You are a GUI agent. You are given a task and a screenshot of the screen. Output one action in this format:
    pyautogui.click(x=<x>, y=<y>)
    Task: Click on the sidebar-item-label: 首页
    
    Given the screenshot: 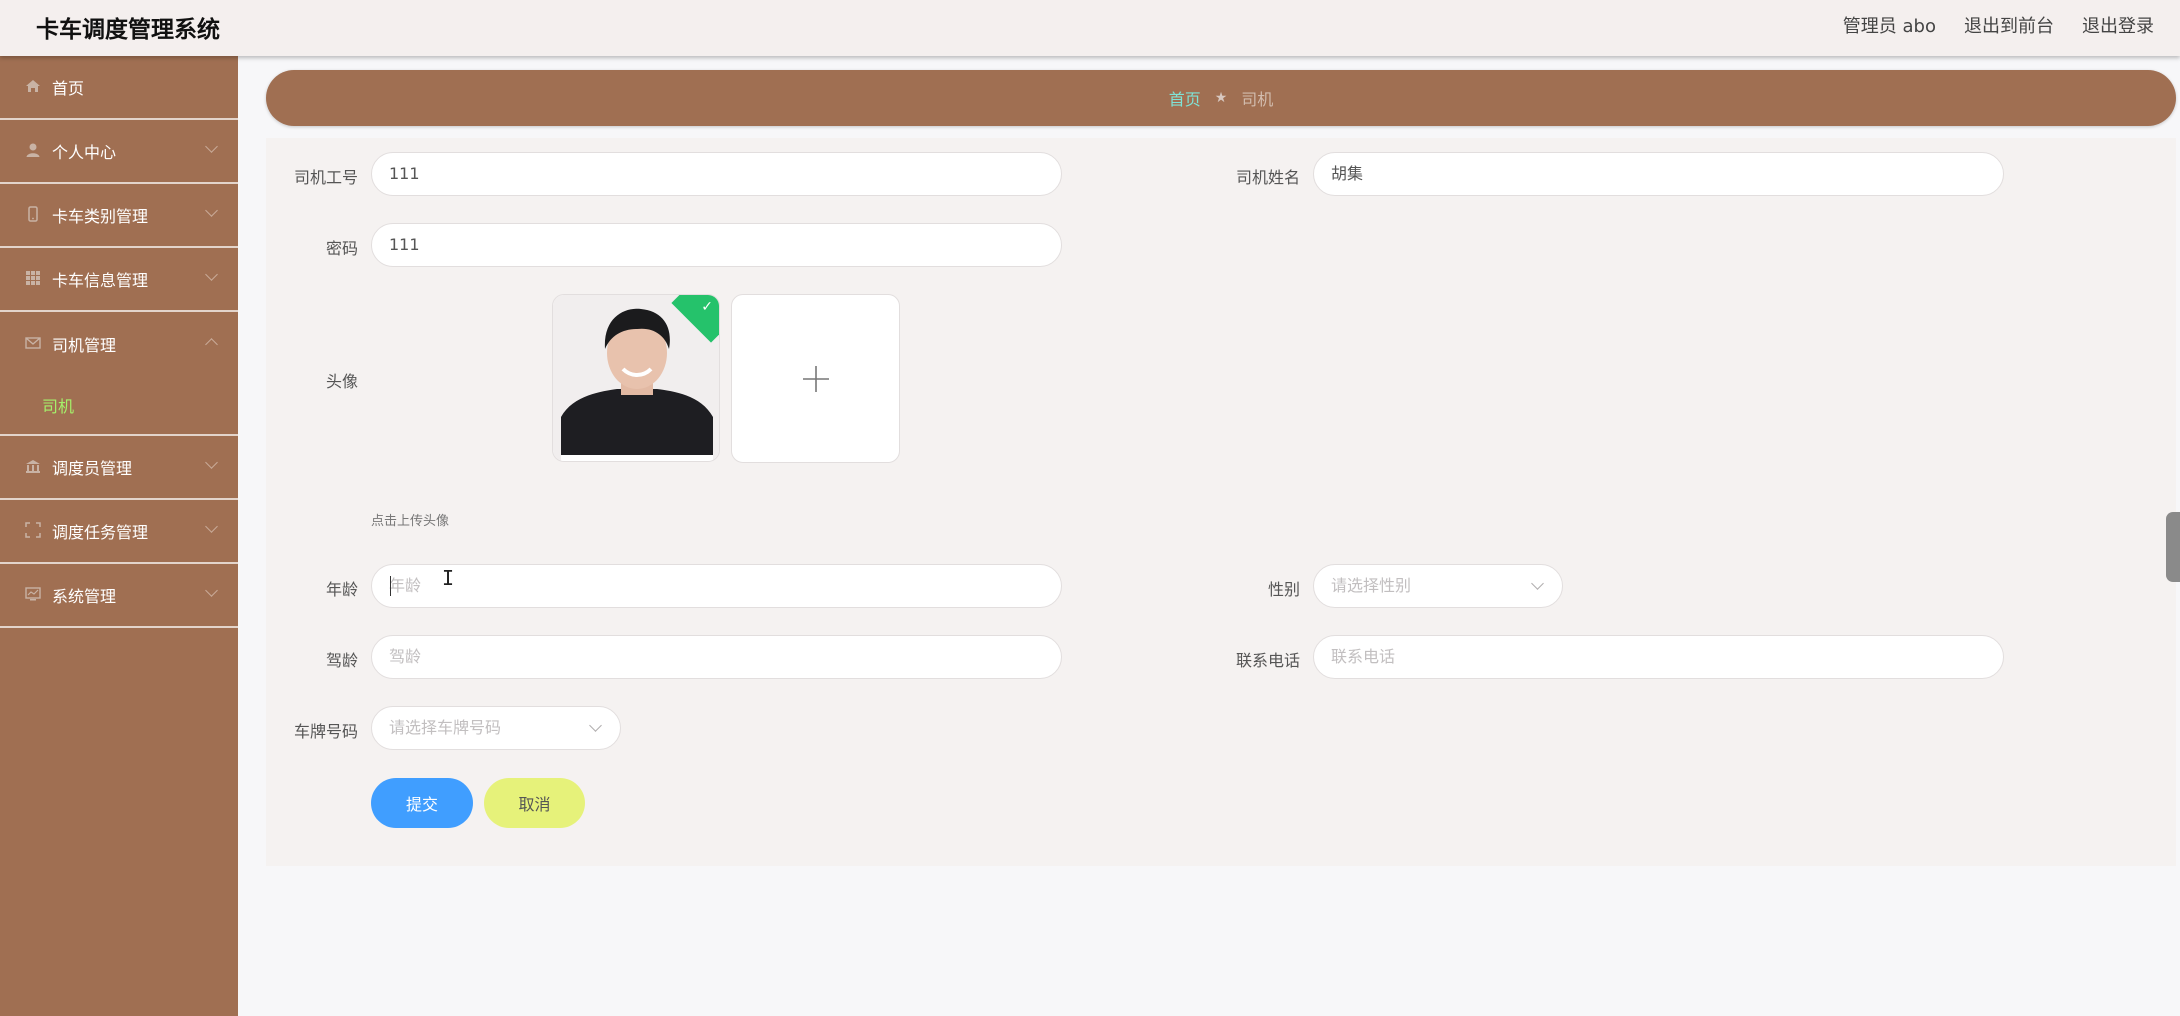 What is the action you would take?
    pyautogui.click(x=68, y=88)
    